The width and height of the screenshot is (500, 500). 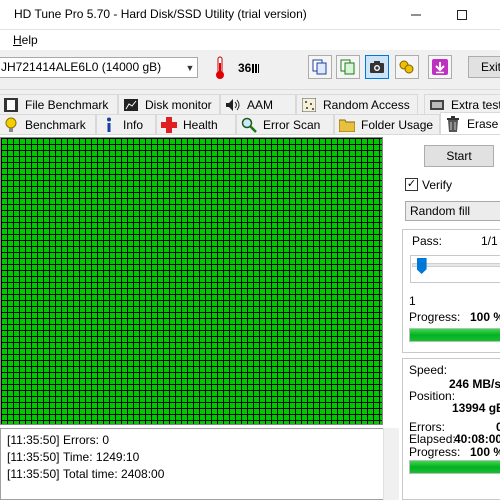 I want to click on temperature-number: 36, so click(x=245, y=68).